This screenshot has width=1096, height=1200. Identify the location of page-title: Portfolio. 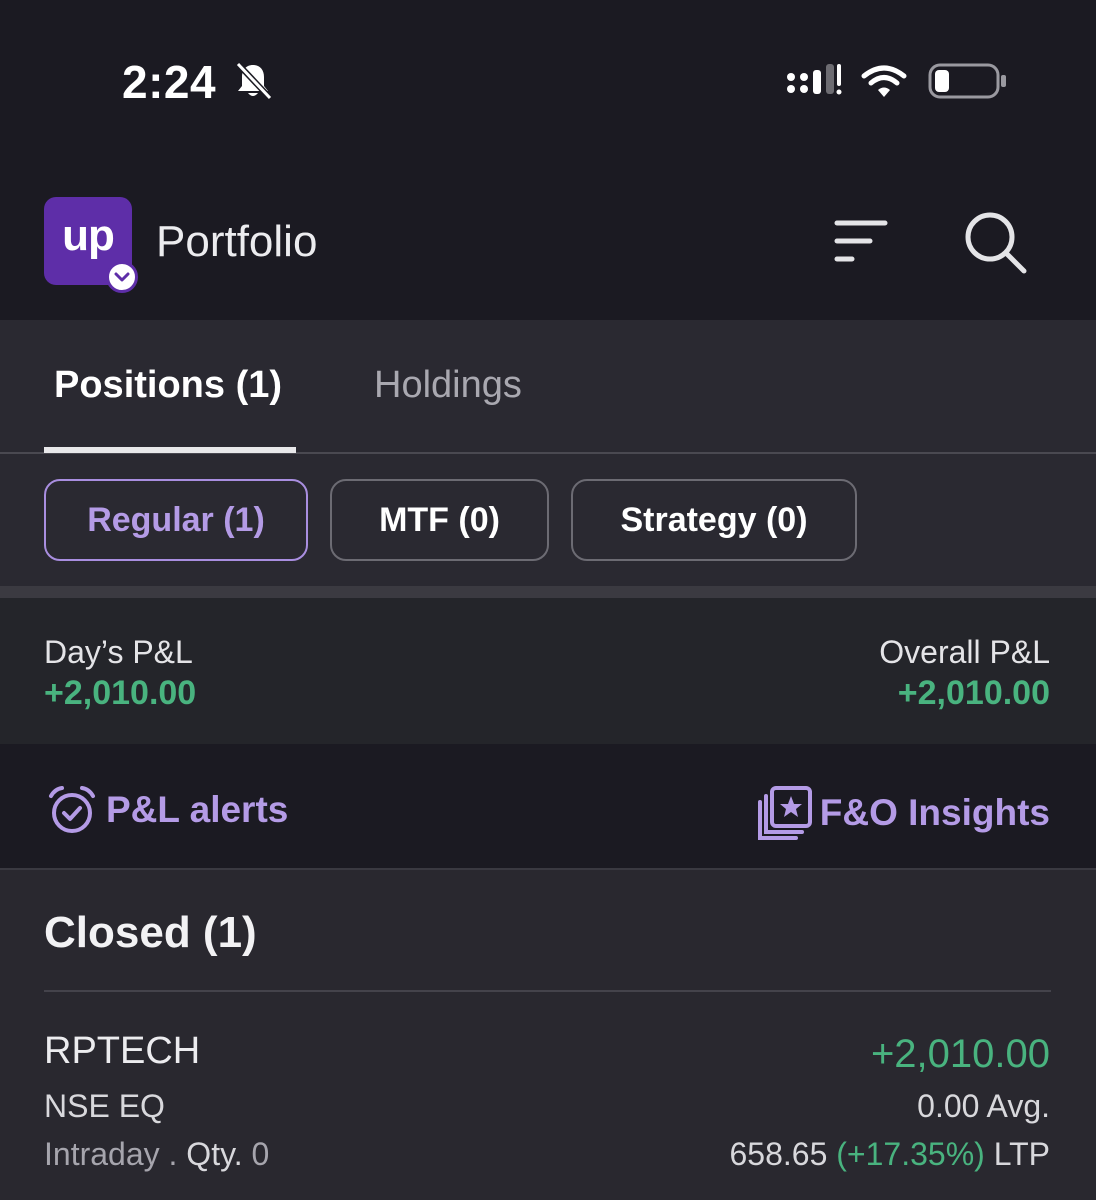
(237, 241).